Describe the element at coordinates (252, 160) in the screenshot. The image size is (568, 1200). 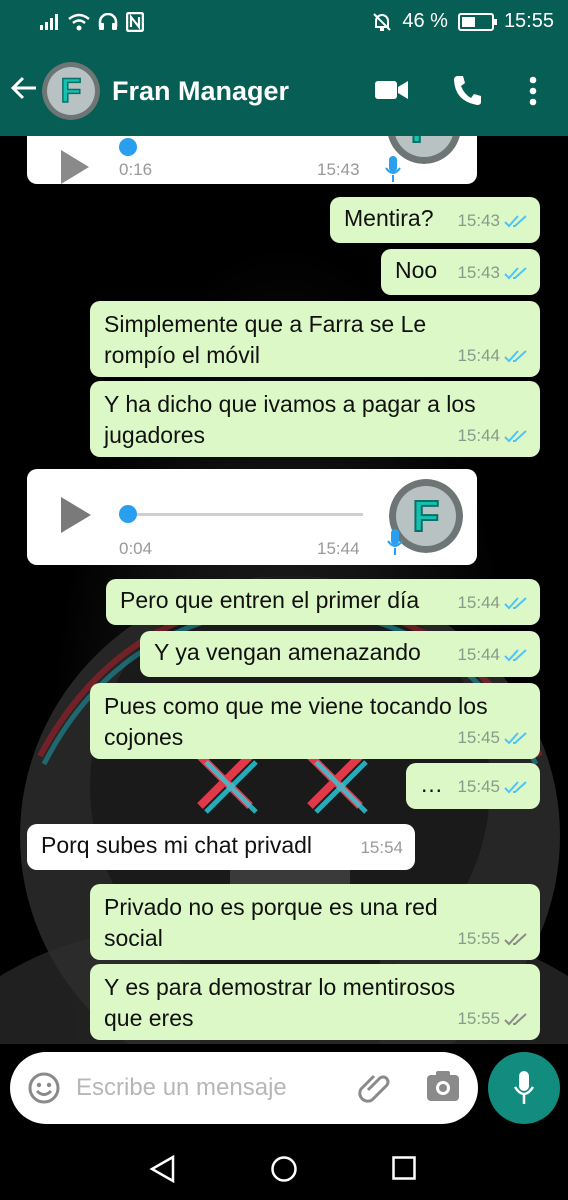
I see `voice-message: 0:16 15:43 F` at that location.